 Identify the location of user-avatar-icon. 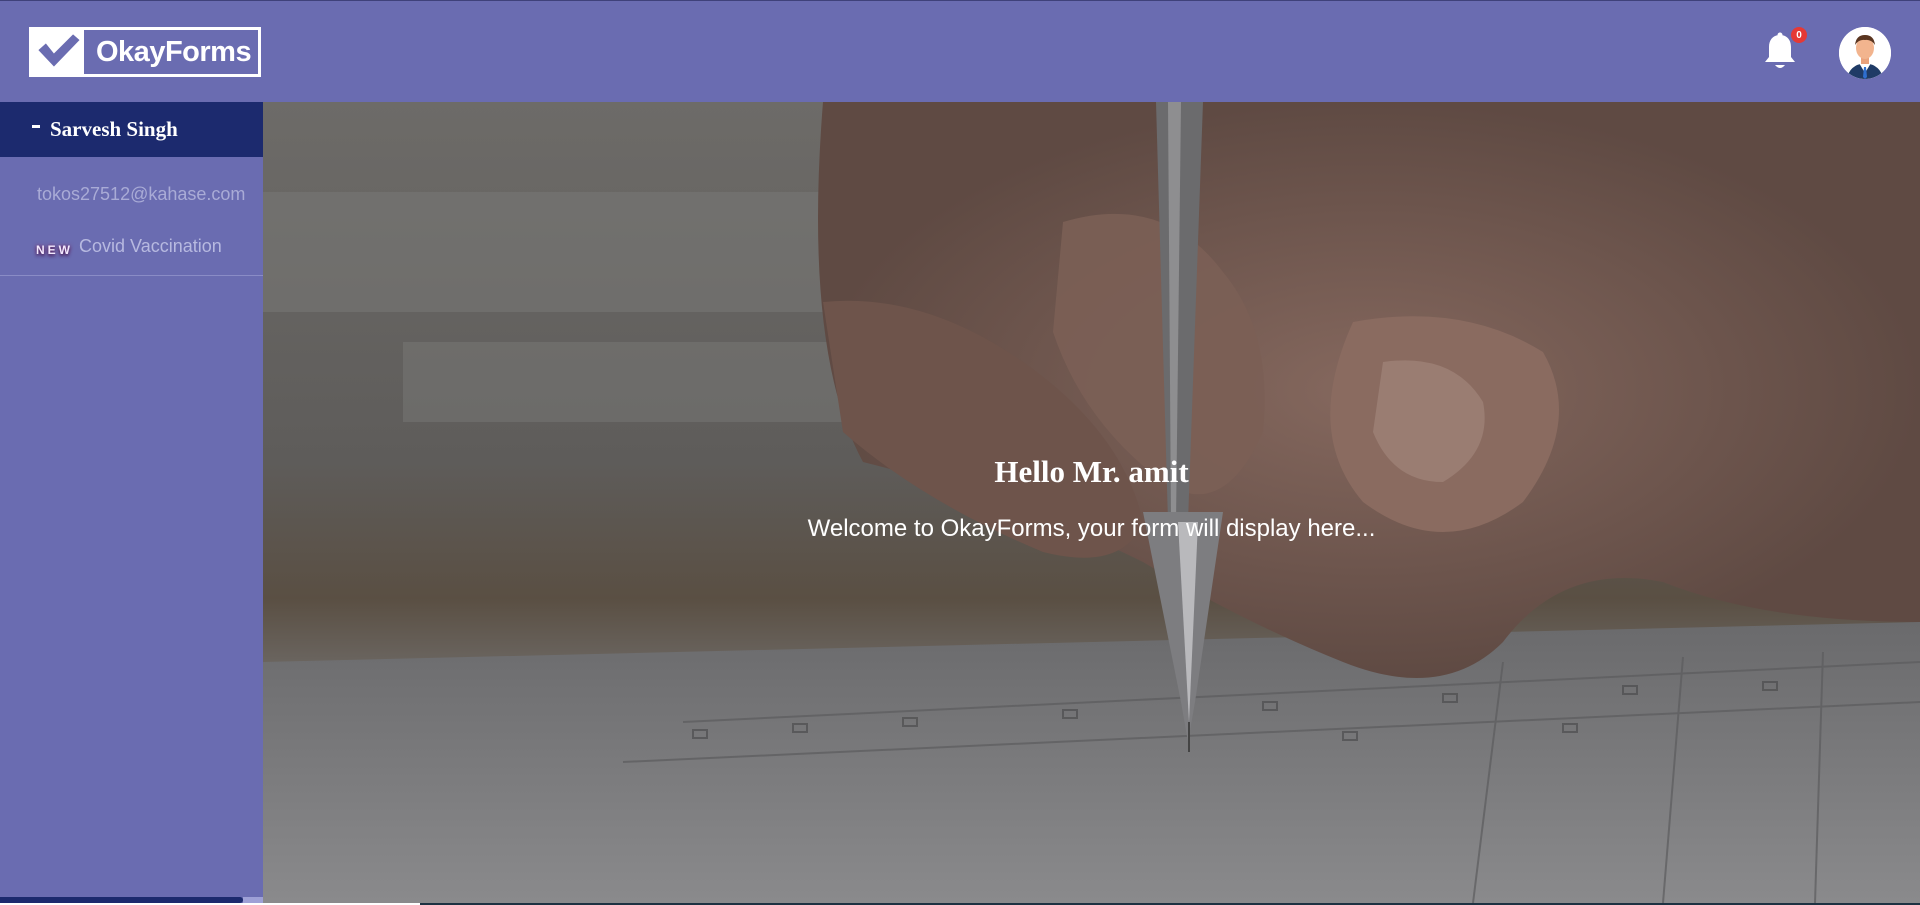
(1865, 53).